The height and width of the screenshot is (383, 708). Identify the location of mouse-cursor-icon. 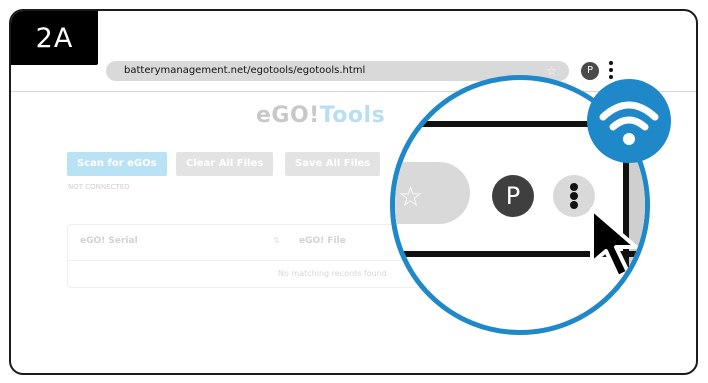
(614, 243).